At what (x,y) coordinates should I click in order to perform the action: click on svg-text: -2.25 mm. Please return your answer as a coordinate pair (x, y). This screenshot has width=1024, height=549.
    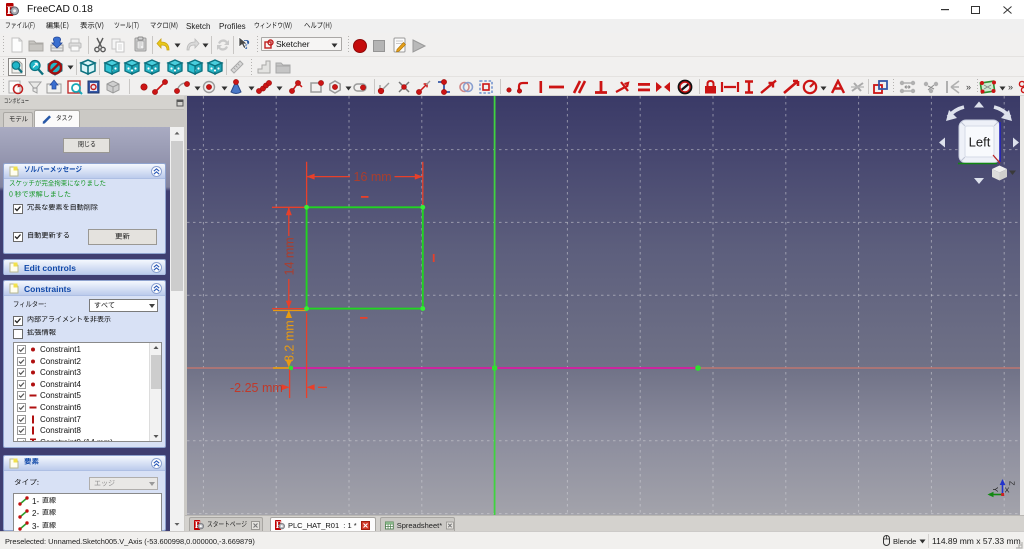
    Looking at the image, I should click on (256, 388).